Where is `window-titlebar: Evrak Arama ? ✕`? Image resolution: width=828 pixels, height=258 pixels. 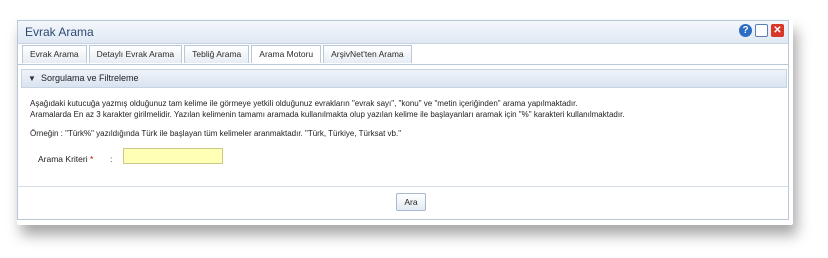 window-titlebar: Evrak Arama ? ✕ is located at coordinates (403, 32).